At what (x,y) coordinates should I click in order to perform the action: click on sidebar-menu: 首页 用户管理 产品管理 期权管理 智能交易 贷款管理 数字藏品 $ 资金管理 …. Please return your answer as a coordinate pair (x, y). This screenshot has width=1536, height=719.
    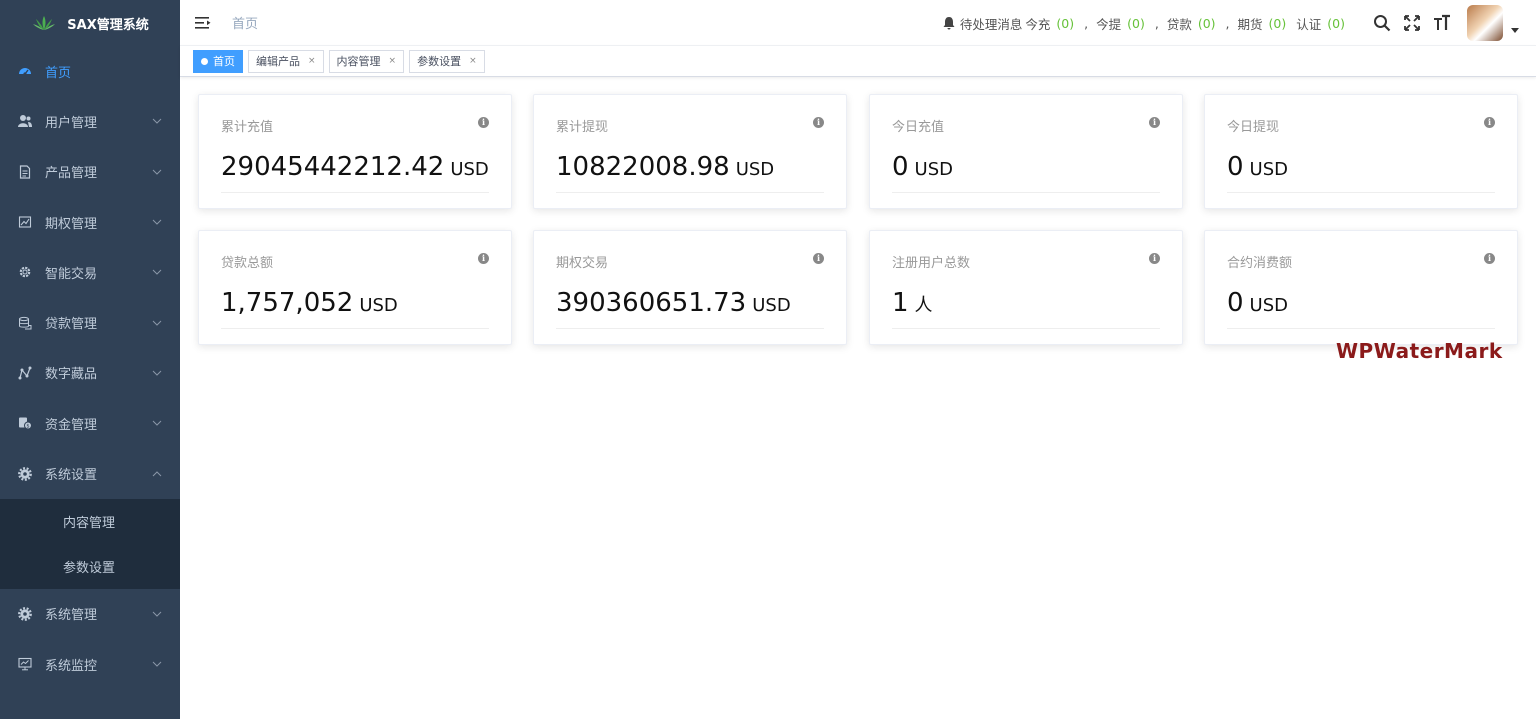
    Looking at the image, I should click on (90, 367).